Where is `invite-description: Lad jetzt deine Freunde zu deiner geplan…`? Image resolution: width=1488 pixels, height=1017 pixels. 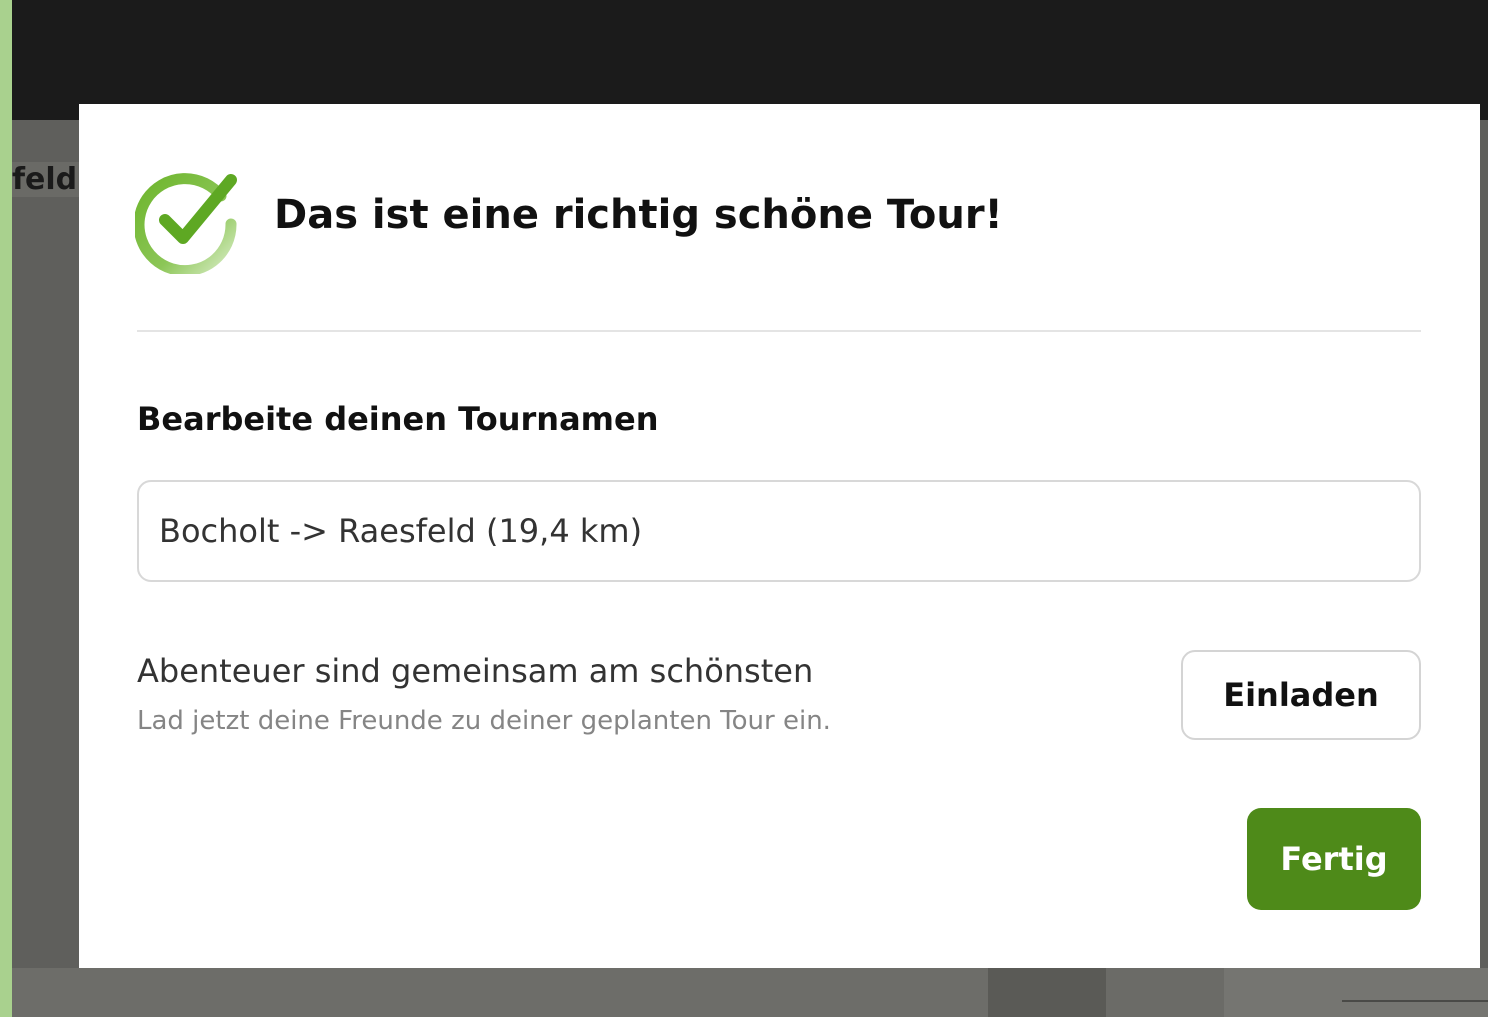 invite-description: Lad jetzt deine Freunde zu deiner geplan… is located at coordinates (484, 721).